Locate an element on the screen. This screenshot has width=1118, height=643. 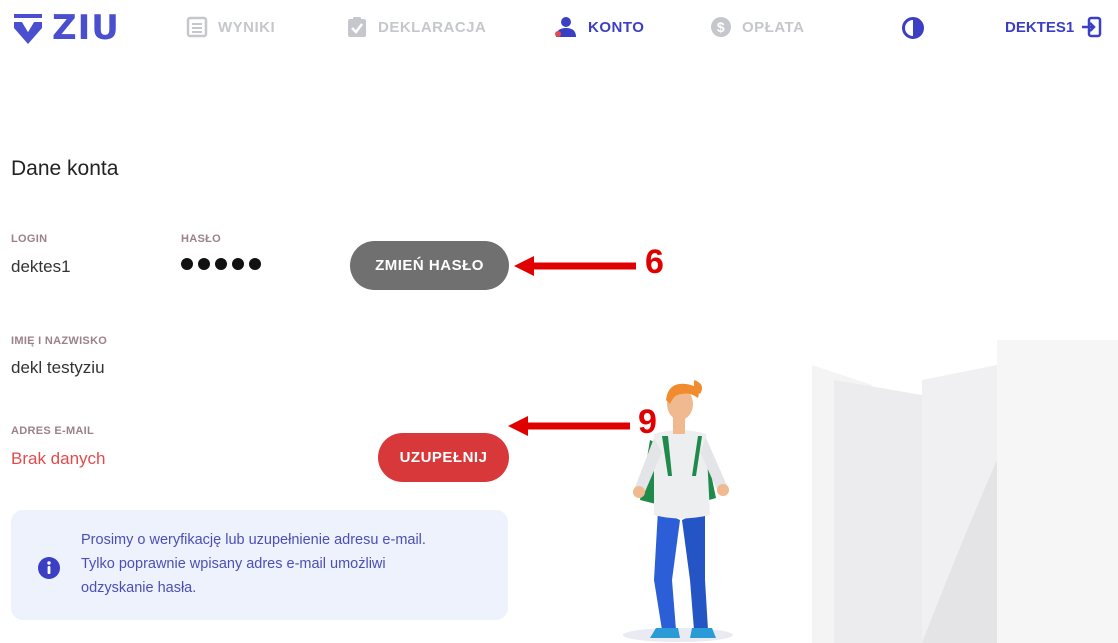
clipboard-check-icon is located at coordinates (357, 27).